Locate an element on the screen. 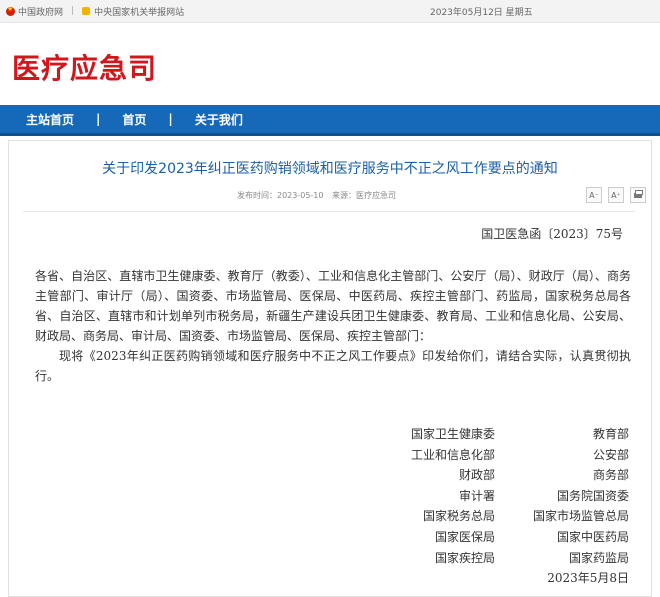 The width and height of the screenshot is (660, 597). report-link-label: 中央国家机关举报网站 is located at coordinates (139, 12).